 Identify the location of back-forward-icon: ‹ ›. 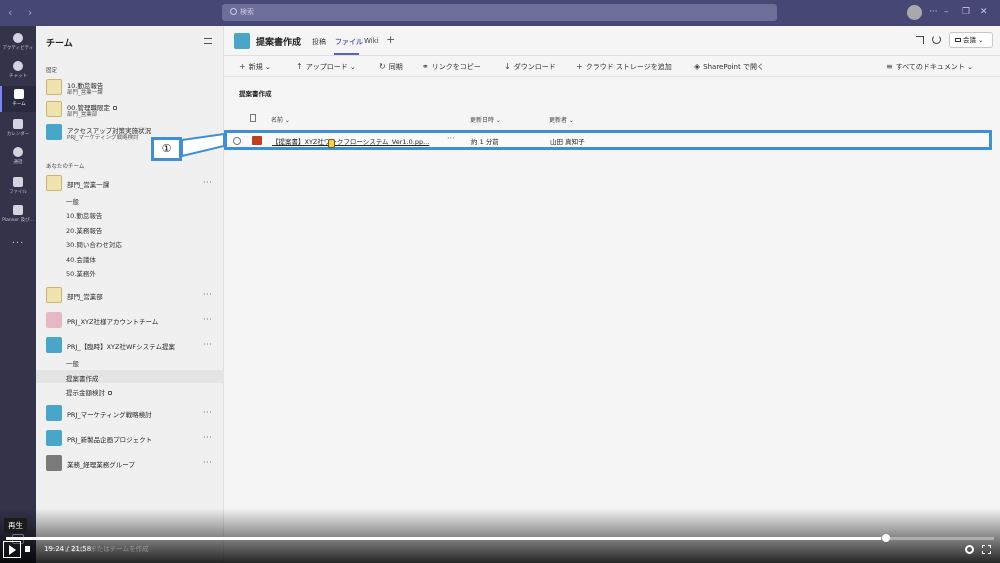
(23, 12).